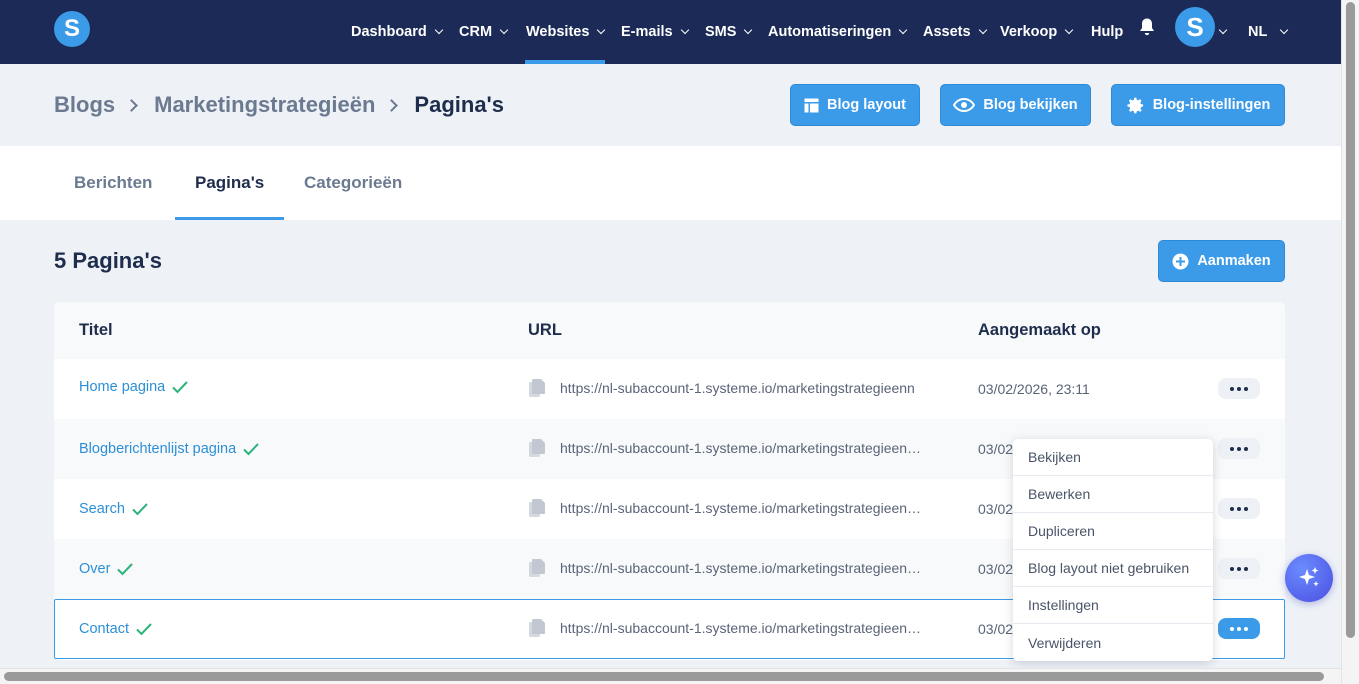 This screenshot has height=684, width=1359. Describe the element at coordinates (84, 105) in the screenshot. I see `breadcrumb-blogs: Blogs` at that location.